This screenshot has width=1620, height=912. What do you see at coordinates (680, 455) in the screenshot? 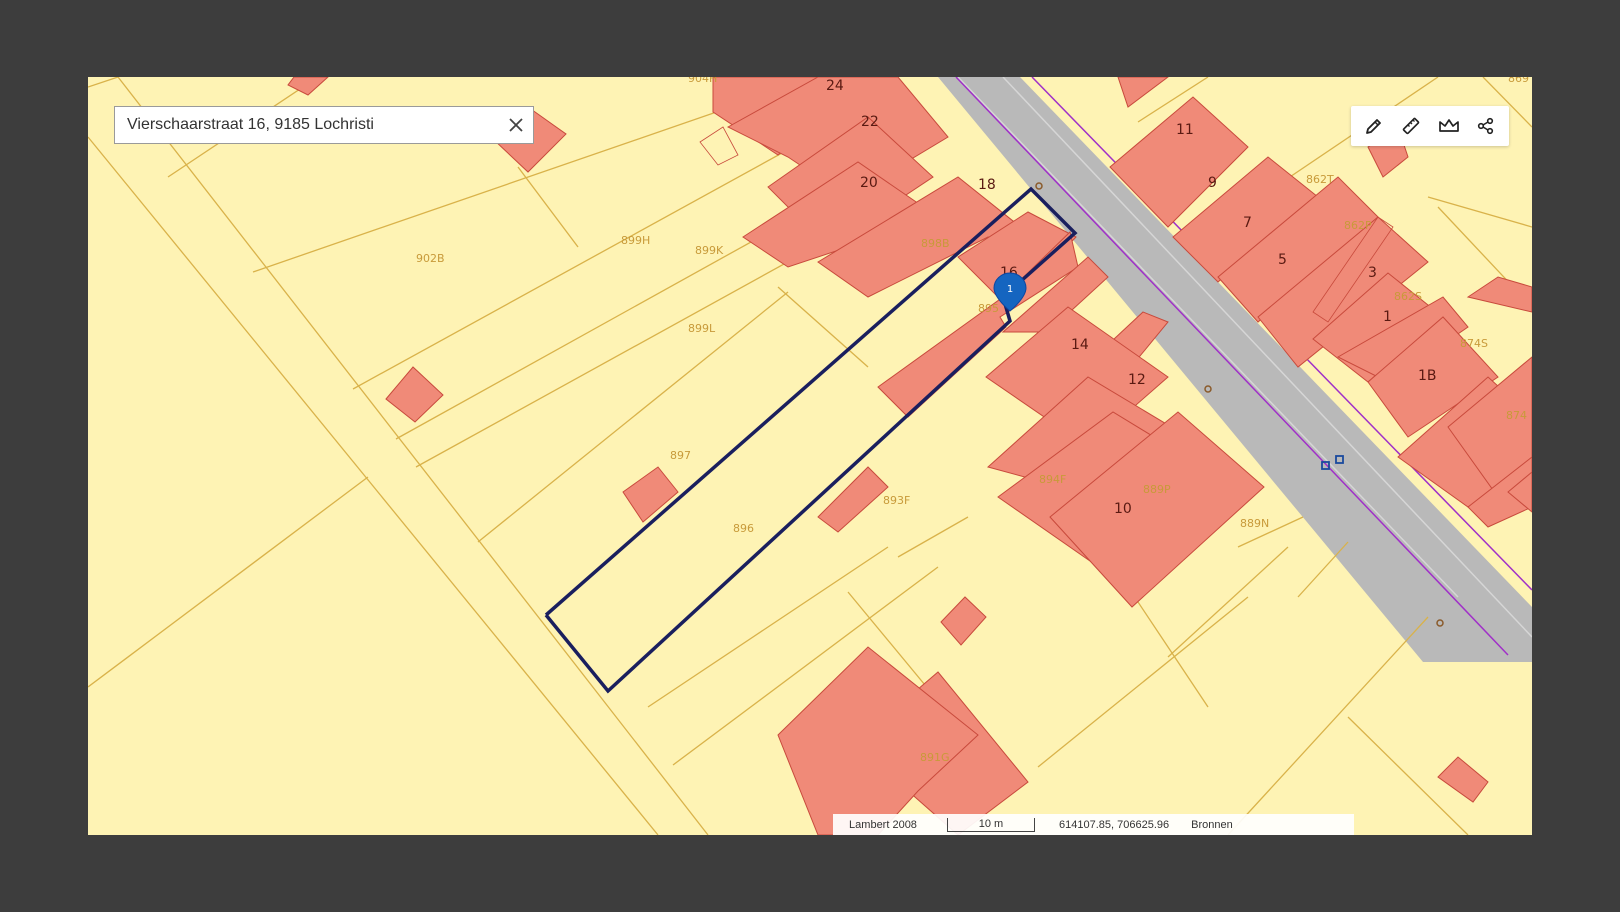
I see `plot-number: 897` at bounding box center [680, 455].